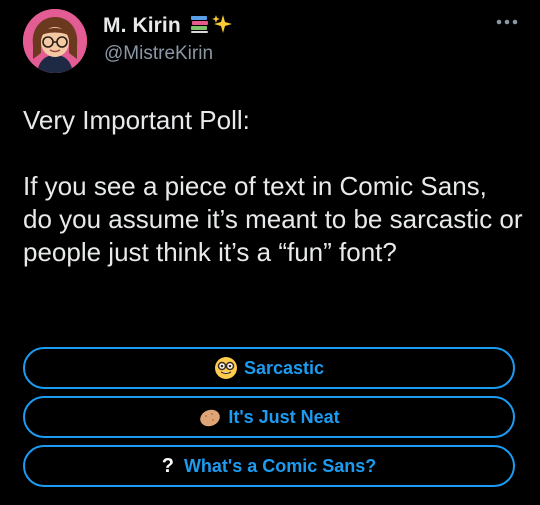 The image size is (540, 505). Describe the element at coordinates (226, 368) in the screenshot. I see `nerd-face-icon` at that location.